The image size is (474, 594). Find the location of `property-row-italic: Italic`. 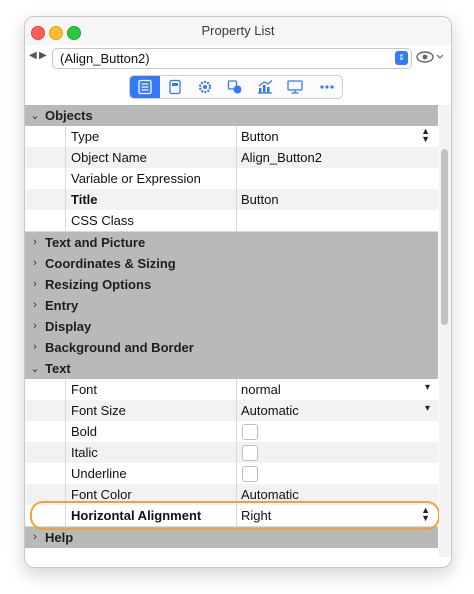

property-row-italic: Italic is located at coordinates (231, 453).